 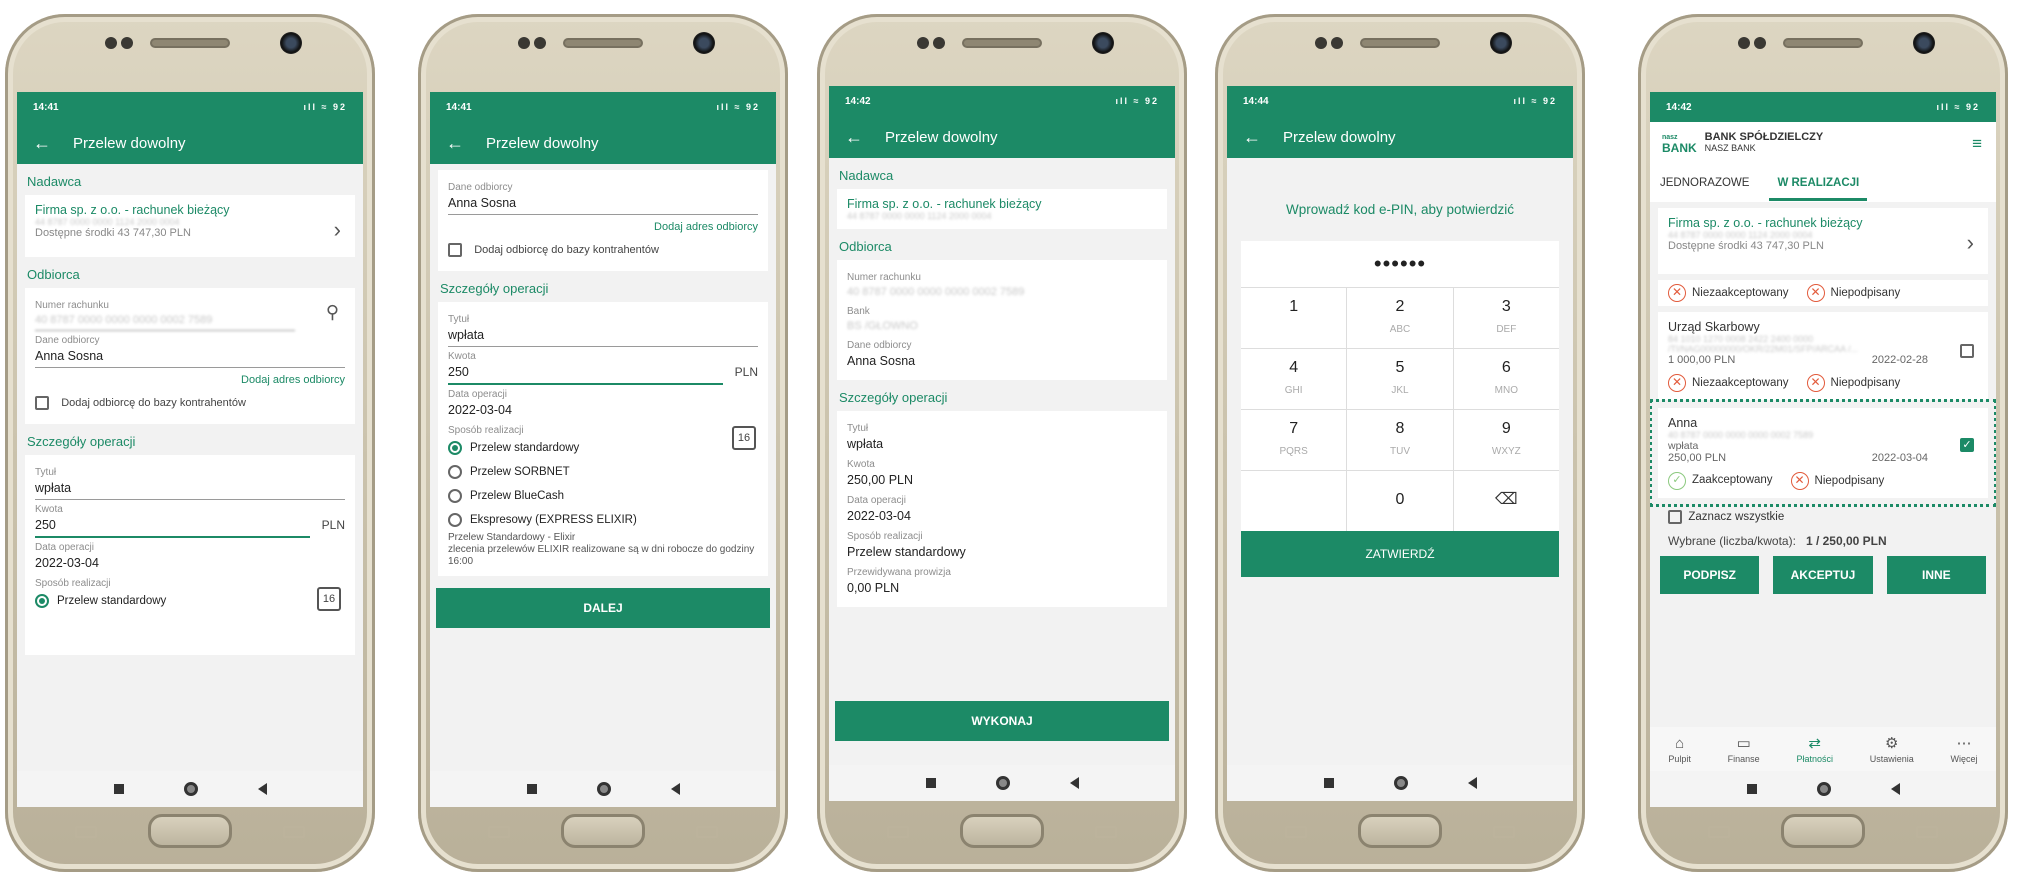 I want to click on next-button: DALEJ, so click(x=603, y=608).